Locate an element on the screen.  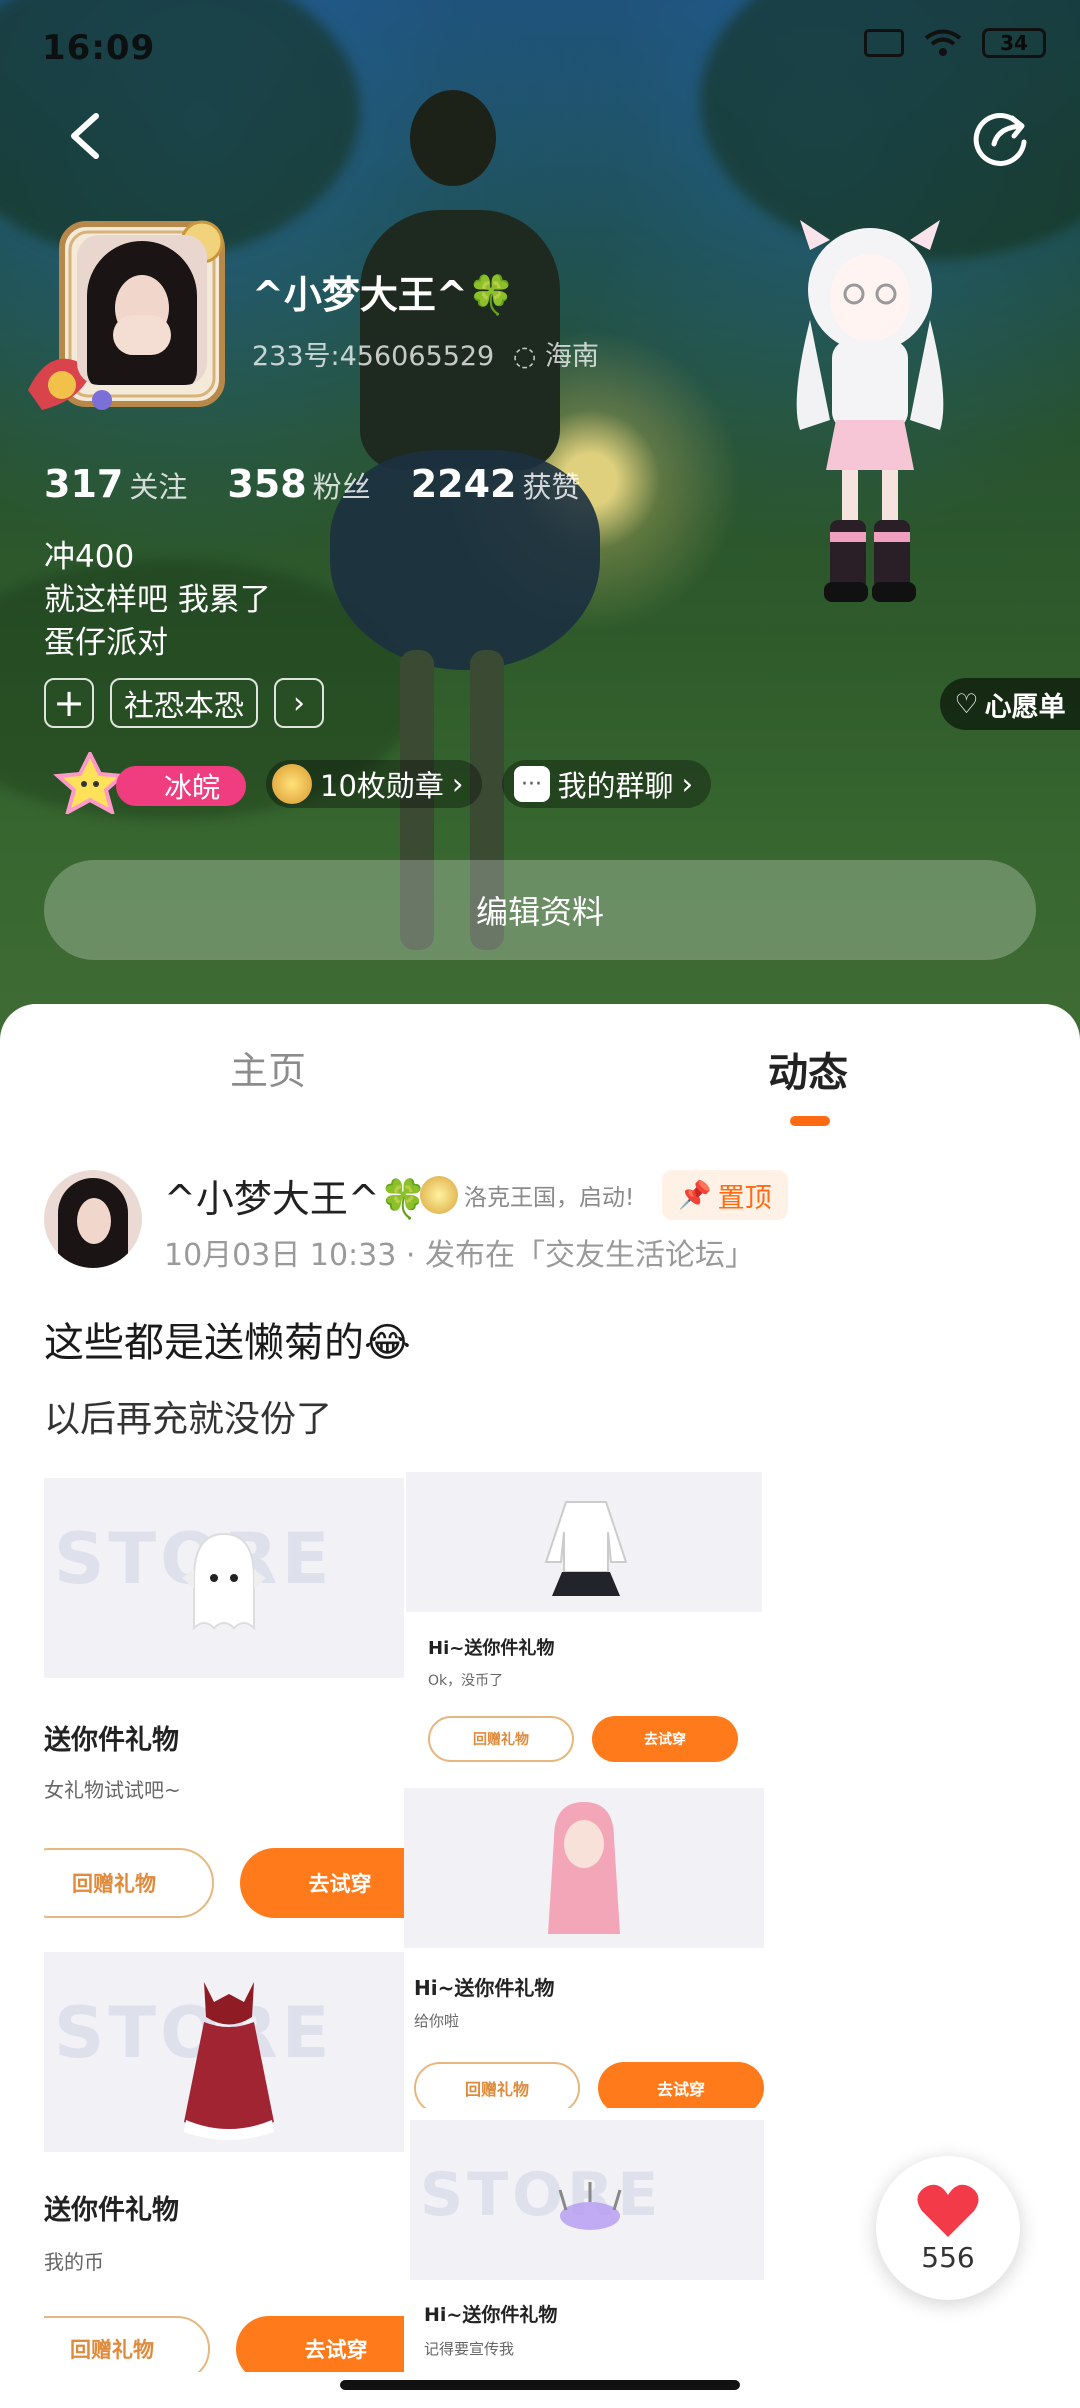
avatar is located at coordinates (132, 315).